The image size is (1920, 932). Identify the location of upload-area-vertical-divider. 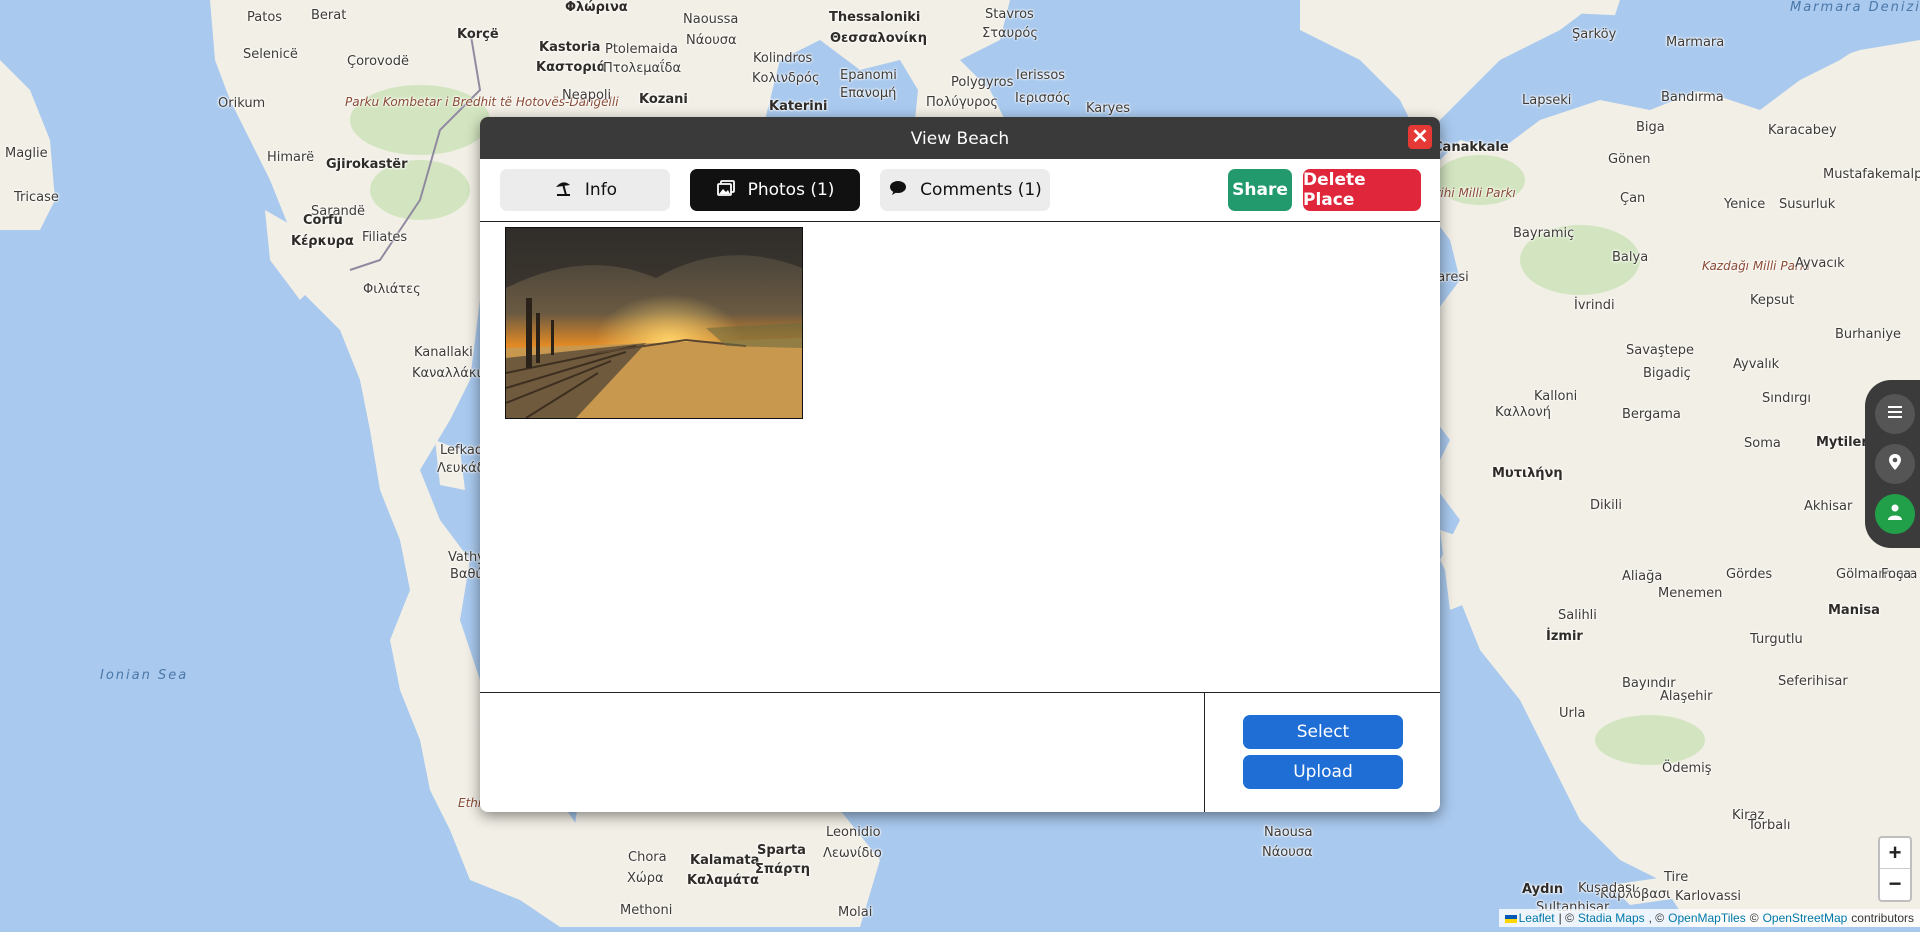
(1204, 752).